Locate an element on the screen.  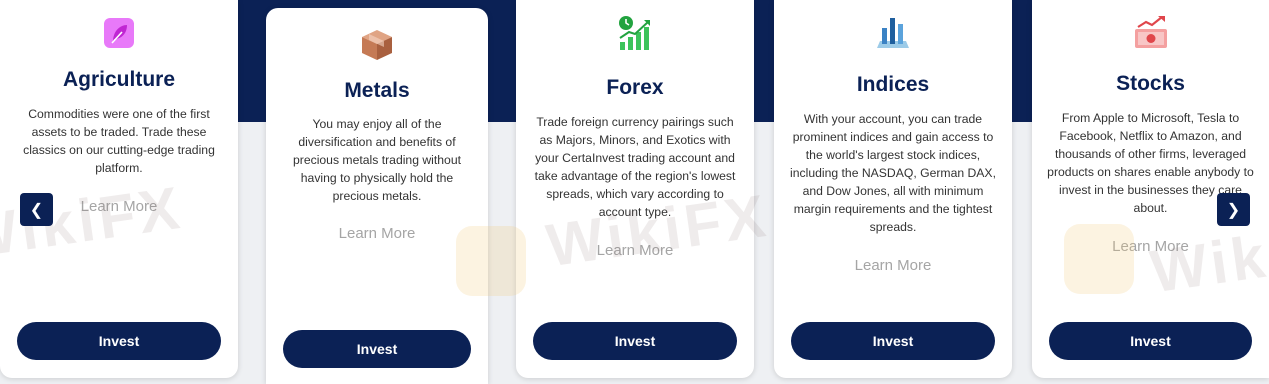
plant-leaf-icon is located at coordinates (119, 33).